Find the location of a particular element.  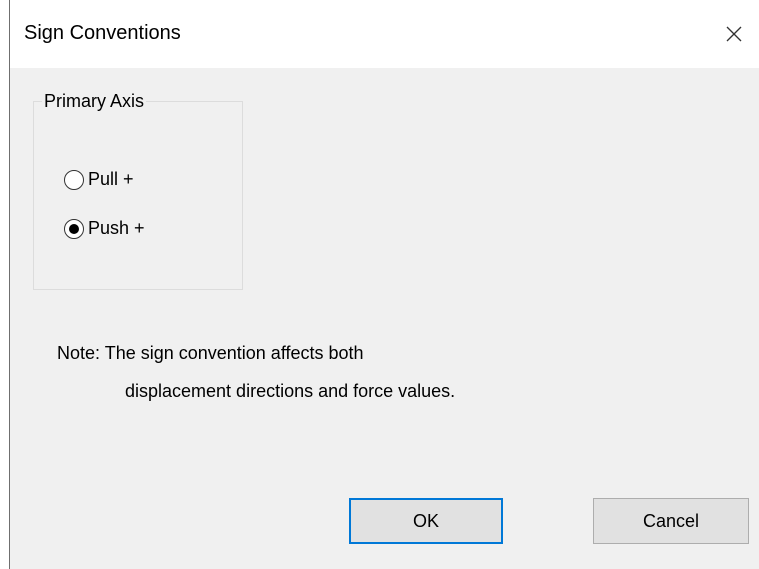

radio-pull-plus: Pull + is located at coordinates (99, 179).